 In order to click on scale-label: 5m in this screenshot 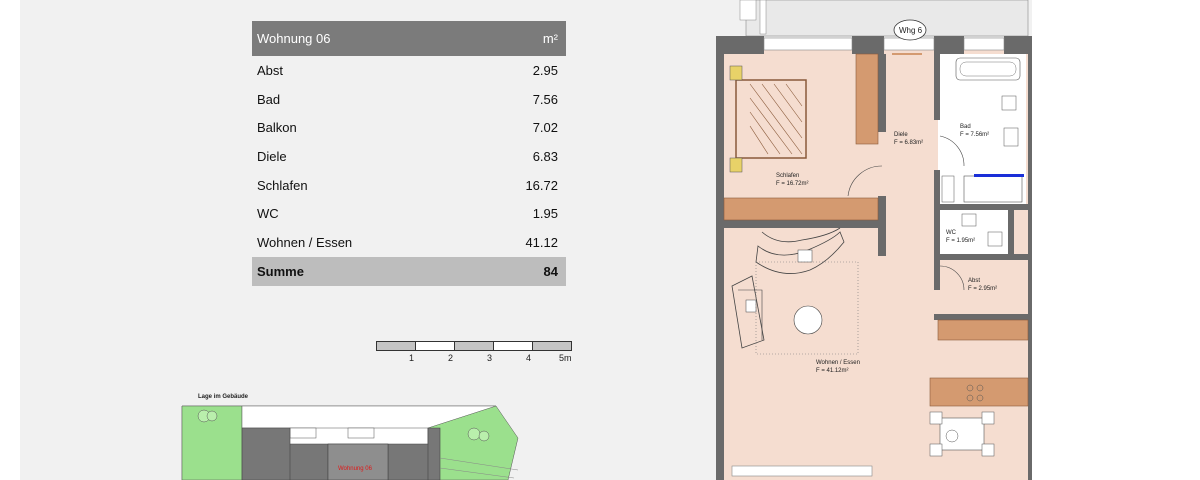, I will do `click(565, 358)`.